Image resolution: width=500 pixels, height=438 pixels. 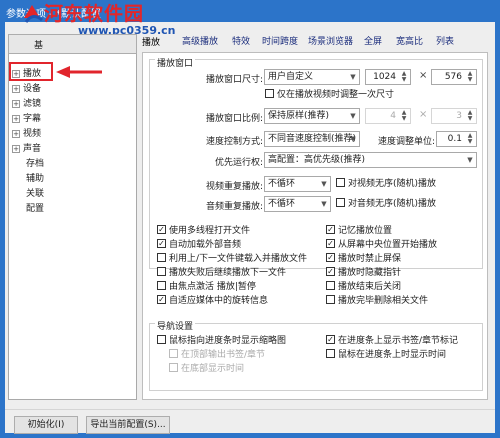 What do you see at coordinates (206, 287) in the screenshot?
I see `option-checkbox: 由焦点激活 播放|暂停` at bounding box center [206, 287].